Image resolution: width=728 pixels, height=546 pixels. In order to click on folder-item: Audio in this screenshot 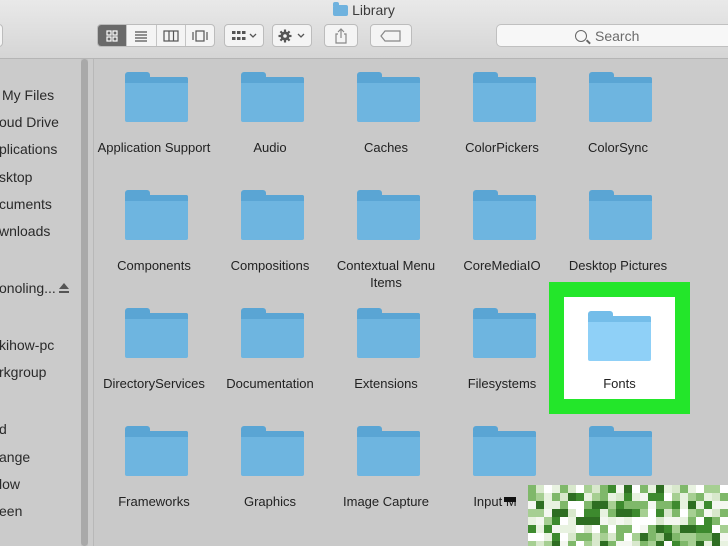, I will do `click(270, 114)`.